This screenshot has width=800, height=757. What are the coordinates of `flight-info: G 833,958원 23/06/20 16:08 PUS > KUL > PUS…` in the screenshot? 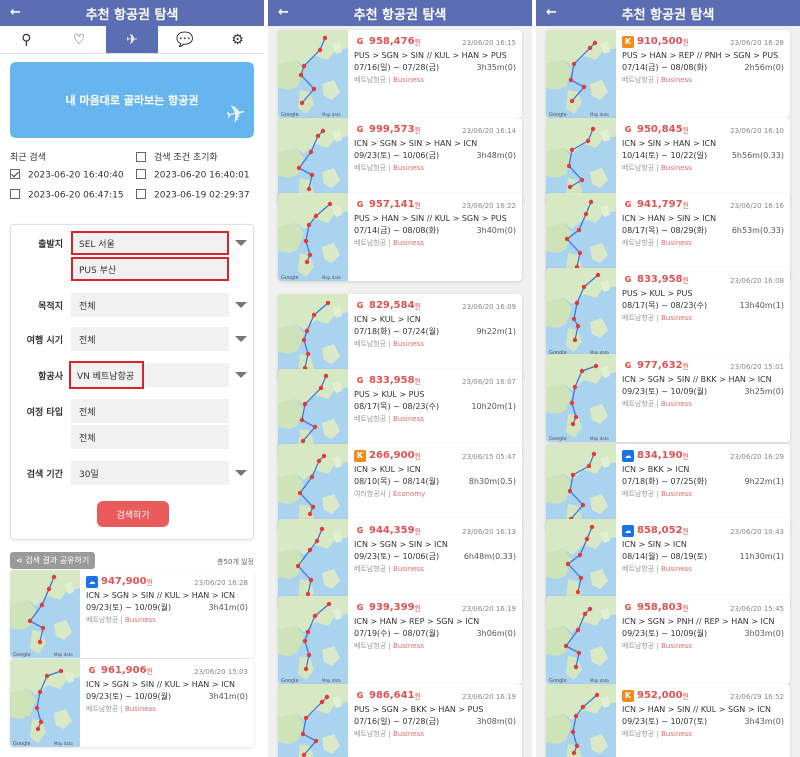 It's located at (703, 298).